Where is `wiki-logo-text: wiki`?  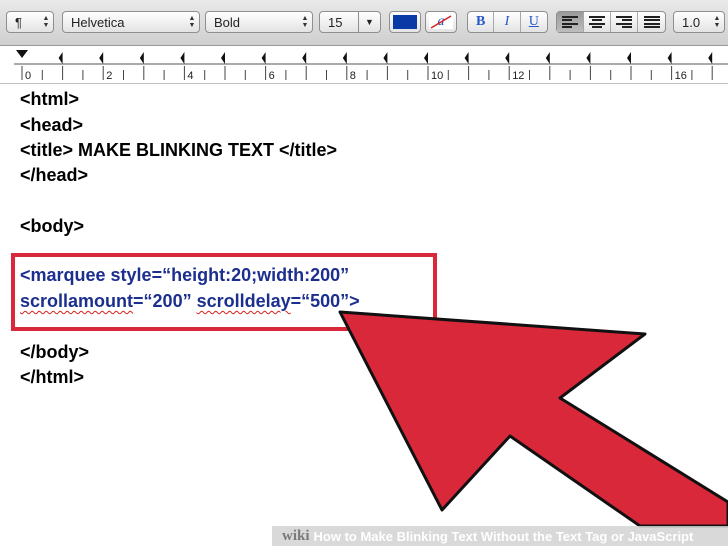 wiki-logo-text: wiki is located at coordinates (296, 535).